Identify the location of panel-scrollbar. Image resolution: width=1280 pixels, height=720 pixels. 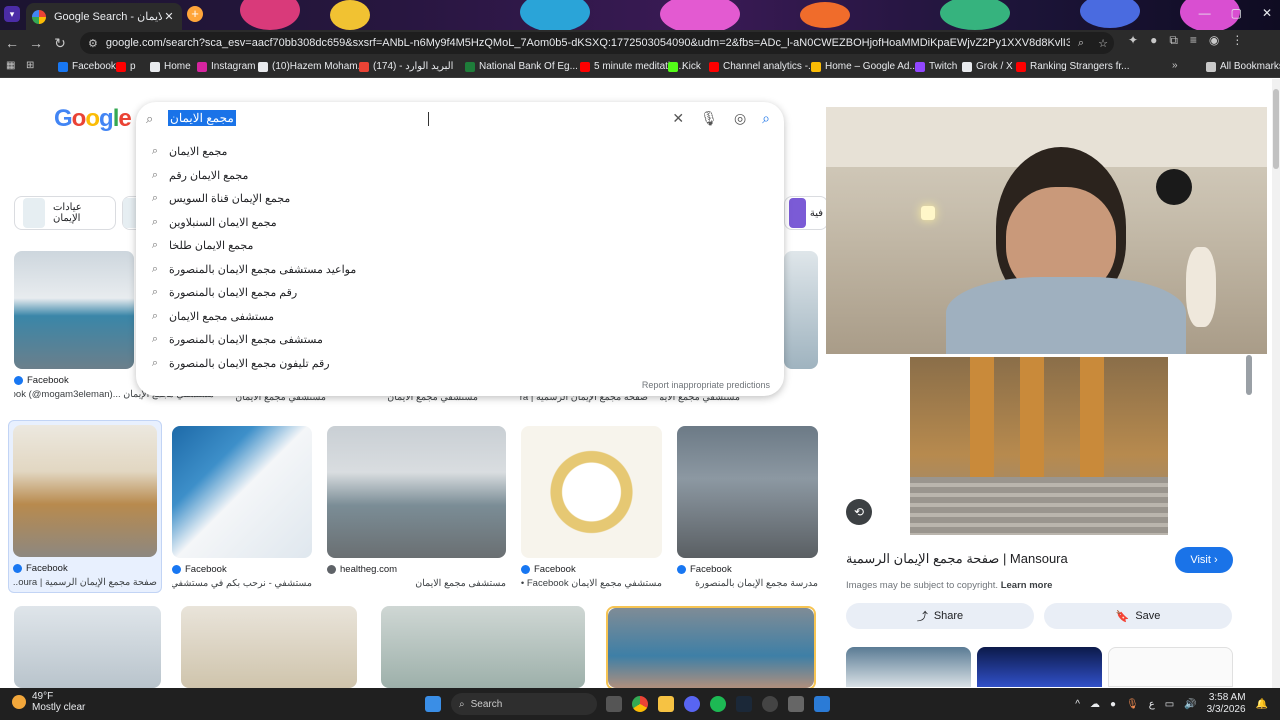
(1249, 375).